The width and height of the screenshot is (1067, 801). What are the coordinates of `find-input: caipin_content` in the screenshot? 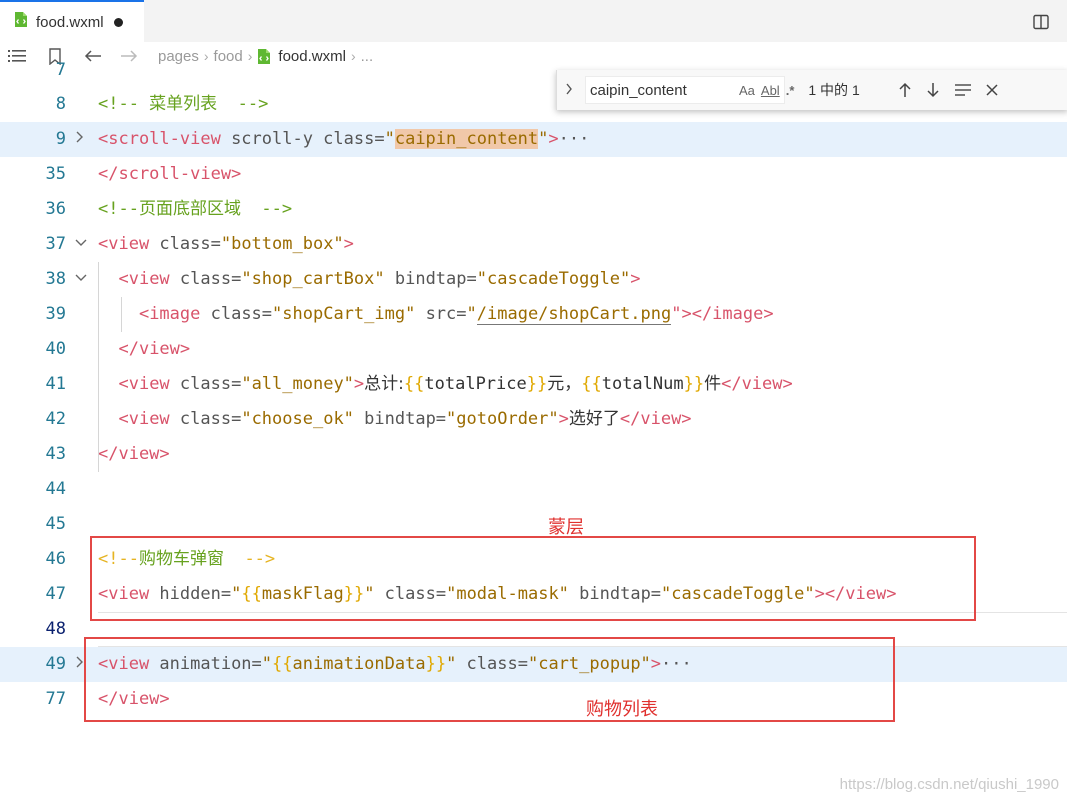 It's located at (685, 90).